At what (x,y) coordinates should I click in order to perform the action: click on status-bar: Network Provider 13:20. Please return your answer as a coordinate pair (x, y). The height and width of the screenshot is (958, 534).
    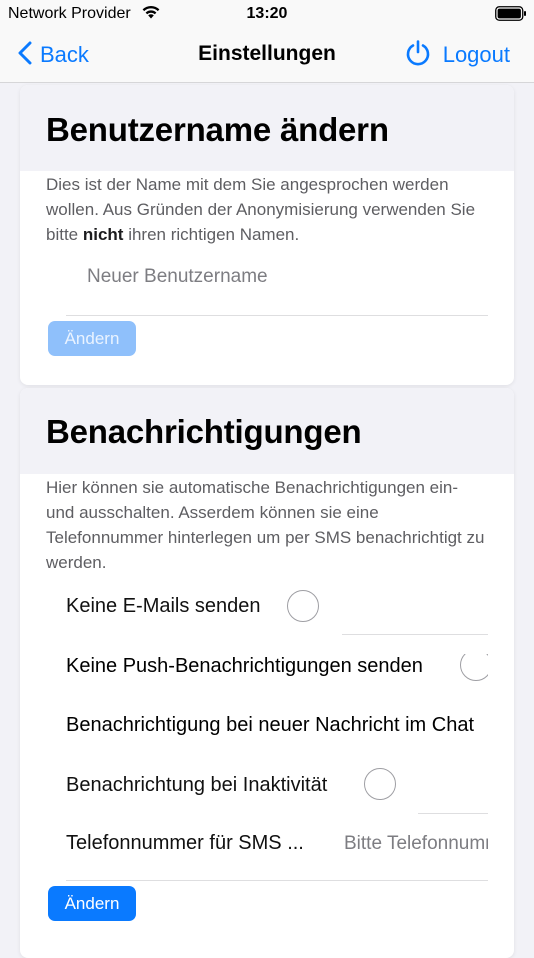
    Looking at the image, I should click on (267, 15).